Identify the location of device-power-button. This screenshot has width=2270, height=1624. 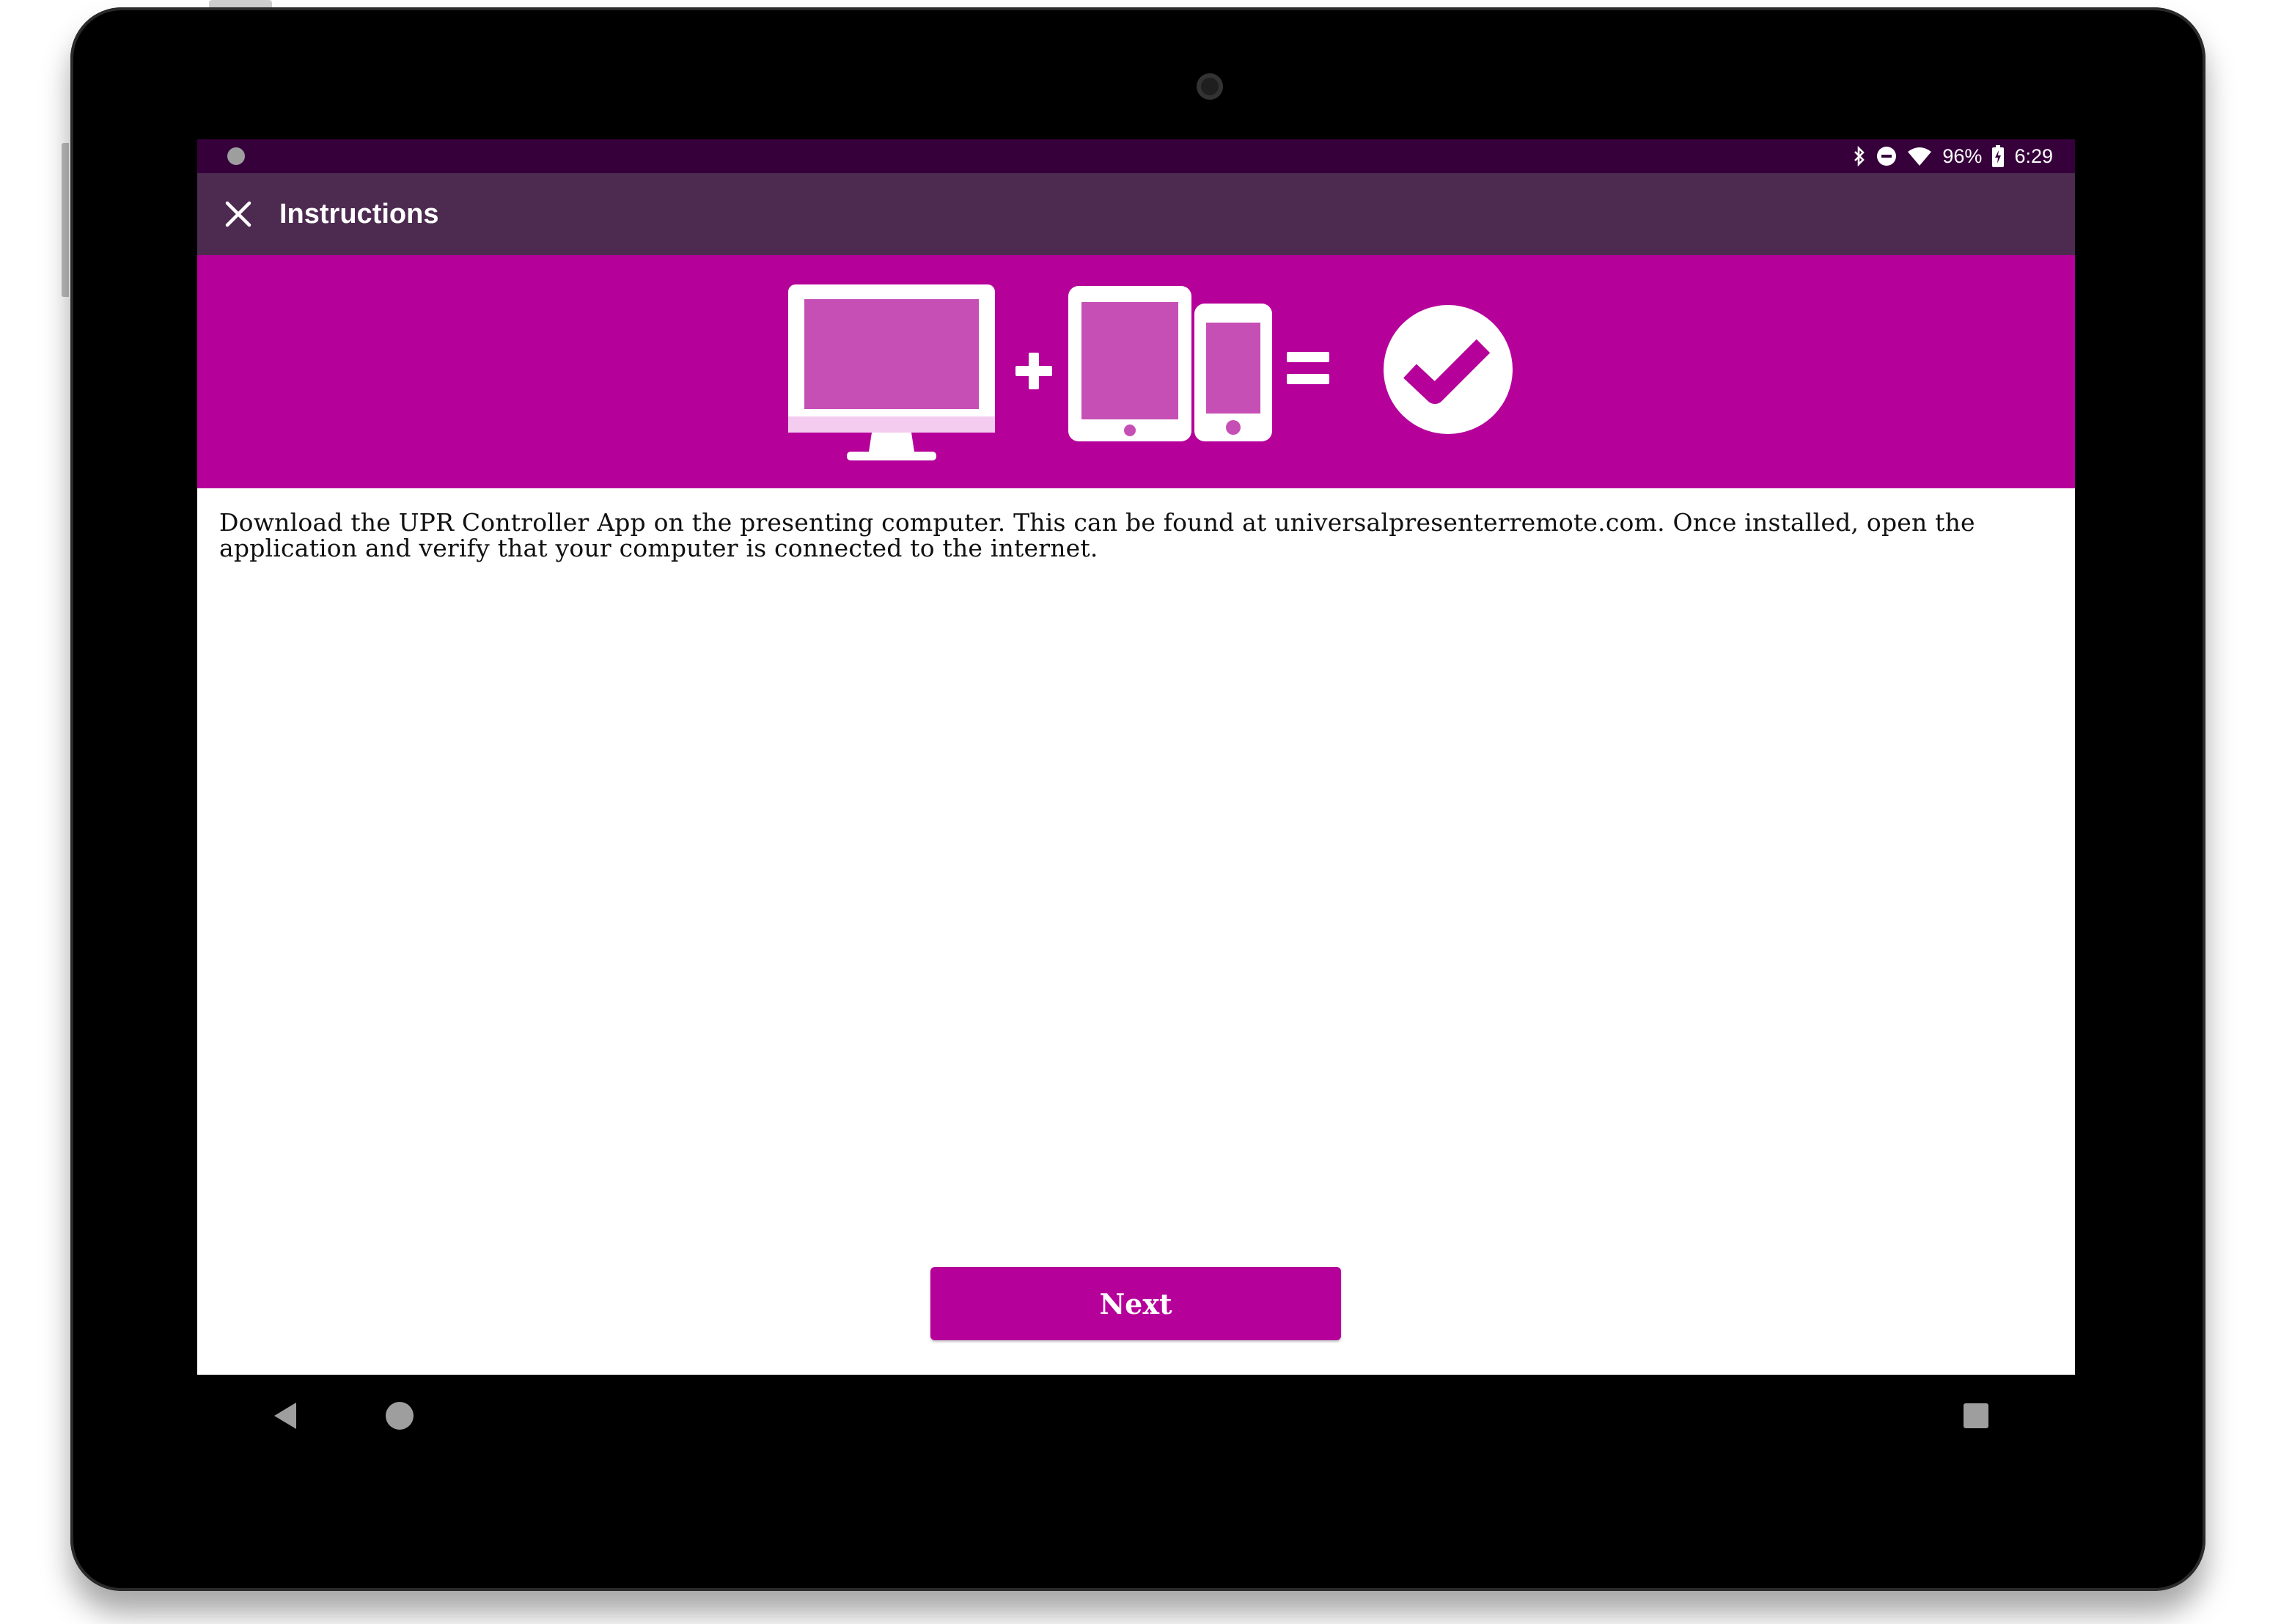
(240, 3).